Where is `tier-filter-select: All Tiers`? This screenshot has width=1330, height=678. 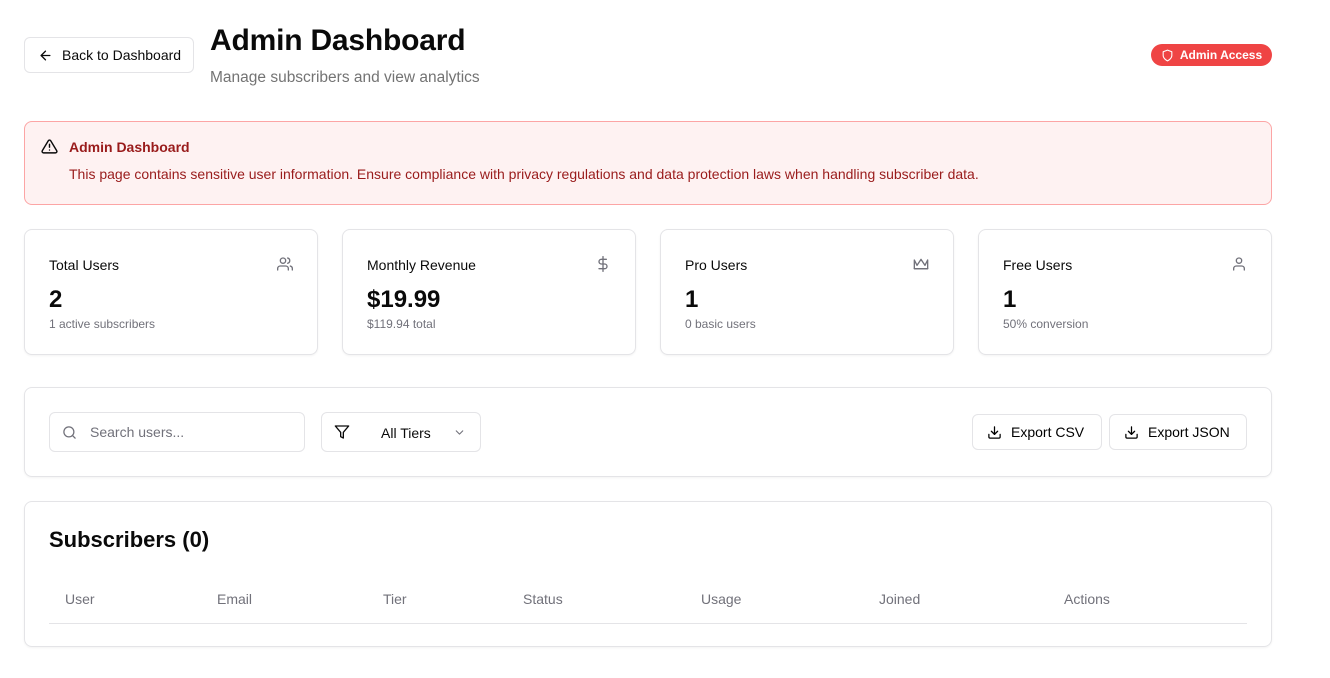 tier-filter-select: All Tiers is located at coordinates (401, 432).